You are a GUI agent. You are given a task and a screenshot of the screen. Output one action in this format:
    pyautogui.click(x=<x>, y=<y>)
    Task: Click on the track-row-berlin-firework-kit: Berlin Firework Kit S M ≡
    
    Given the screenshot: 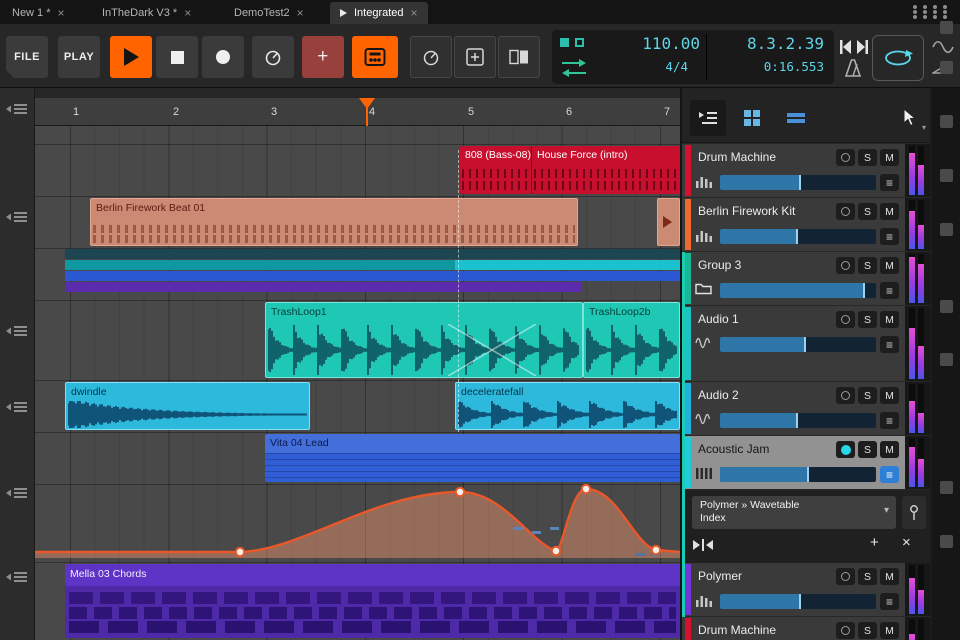 What is the action you would take?
    pyautogui.click(x=806, y=224)
    